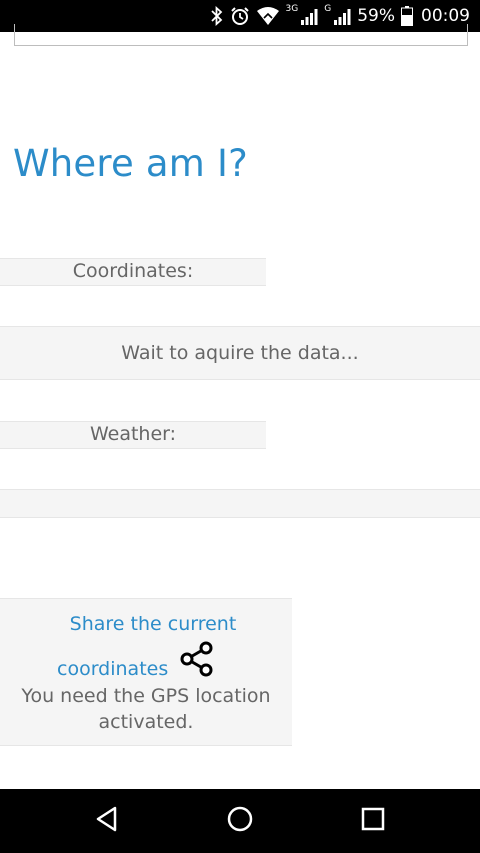 The width and height of the screenshot is (480, 853). What do you see at coordinates (133, 272) in the screenshot?
I see `coordinates-label: Coordinates:` at bounding box center [133, 272].